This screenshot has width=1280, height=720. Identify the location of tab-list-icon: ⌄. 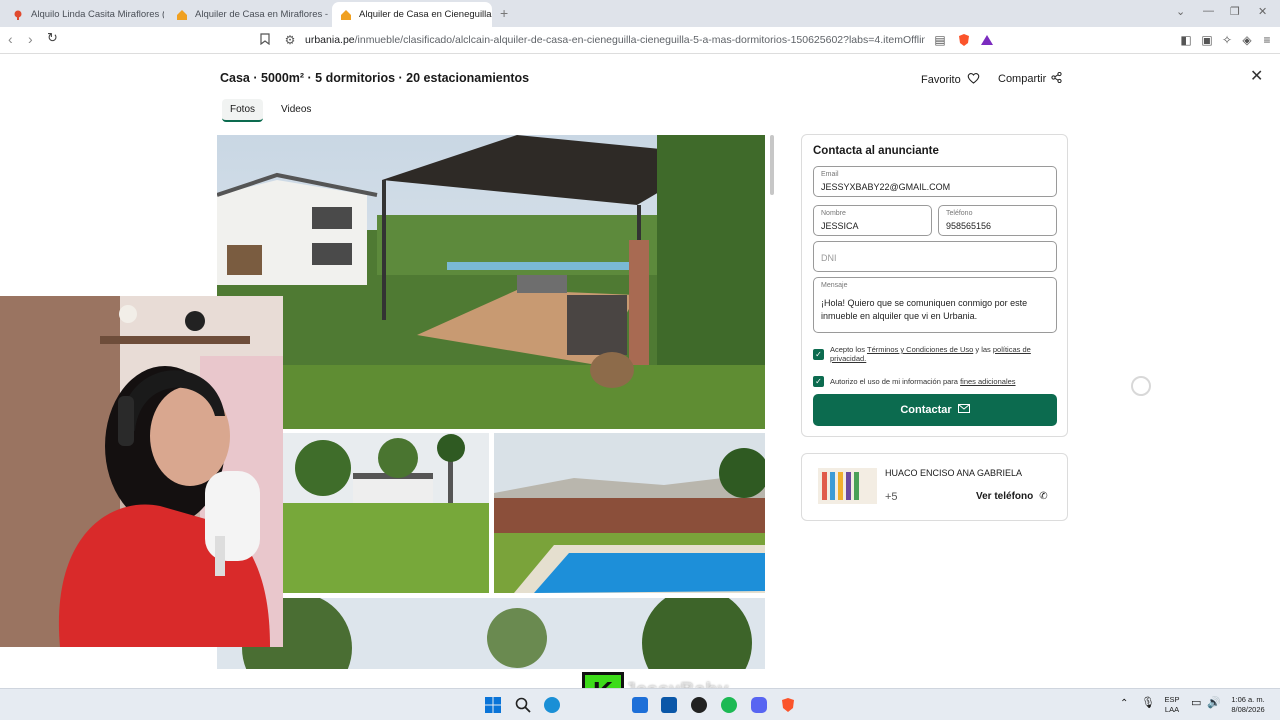
(1180, 11).